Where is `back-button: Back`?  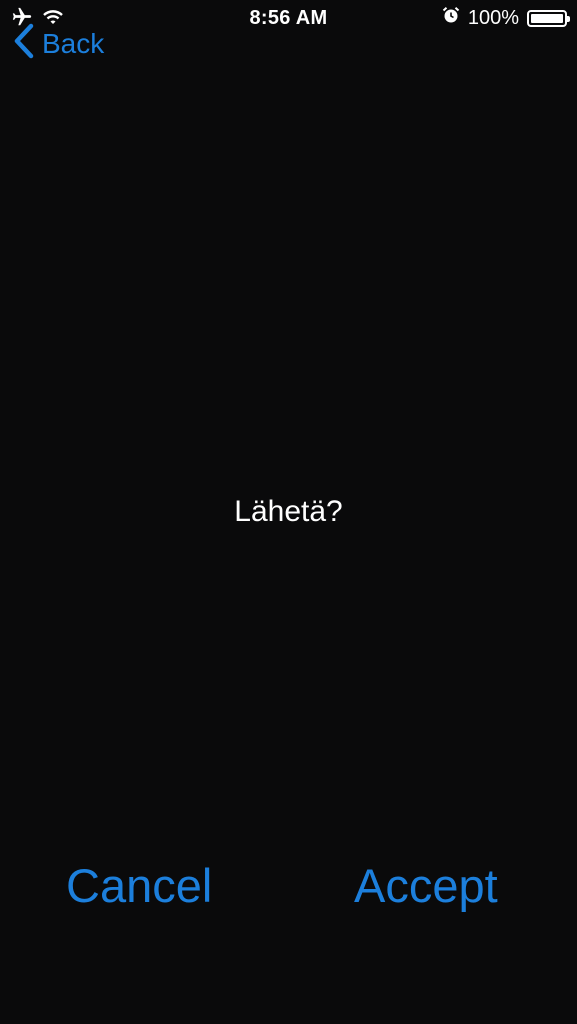
back-button: Back is located at coordinates (58, 43).